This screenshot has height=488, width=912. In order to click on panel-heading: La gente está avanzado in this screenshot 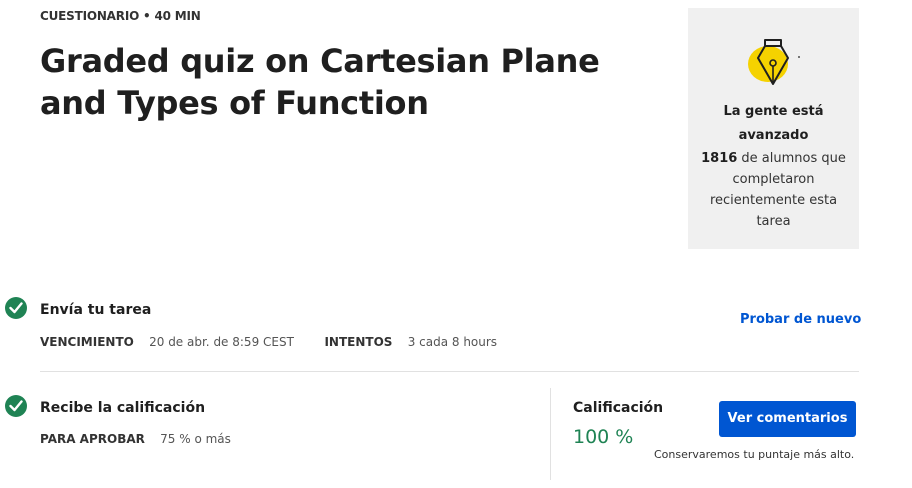, I will do `click(773, 123)`.